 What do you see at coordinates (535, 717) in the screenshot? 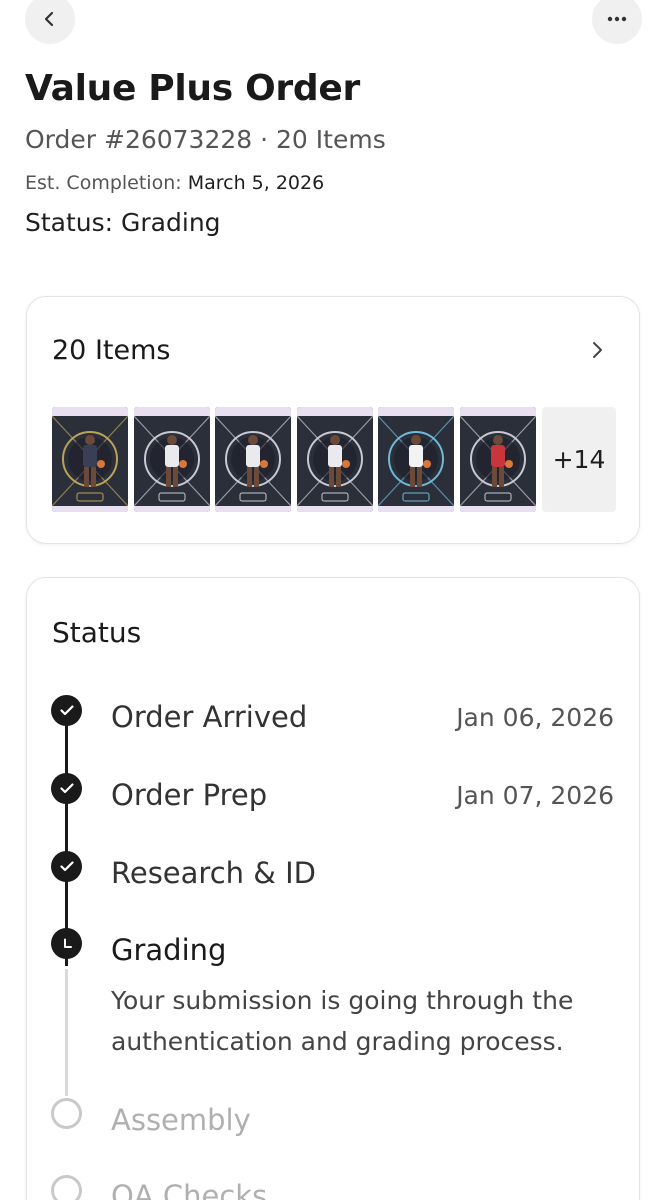
I see `step-date-order-arrived: Jan 06, 2026` at bounding box center [535, 717].